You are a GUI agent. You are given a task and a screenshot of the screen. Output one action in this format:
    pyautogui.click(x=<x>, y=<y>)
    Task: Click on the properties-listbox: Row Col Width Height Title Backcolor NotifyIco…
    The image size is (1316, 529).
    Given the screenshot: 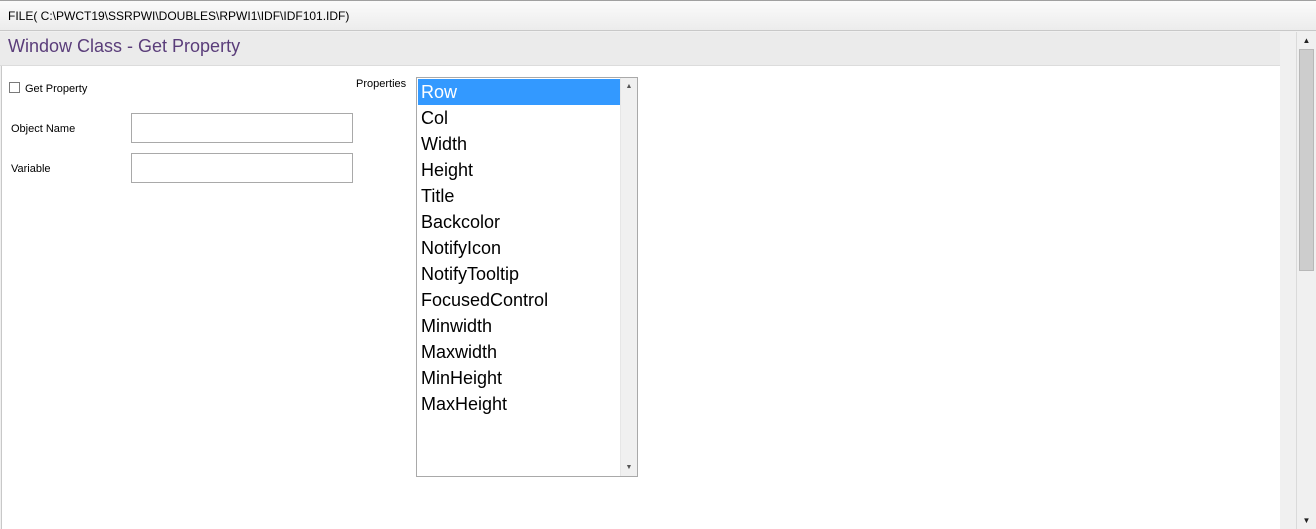 What is the action you would take?
    pyautogui.click(x=527, y=277)
    